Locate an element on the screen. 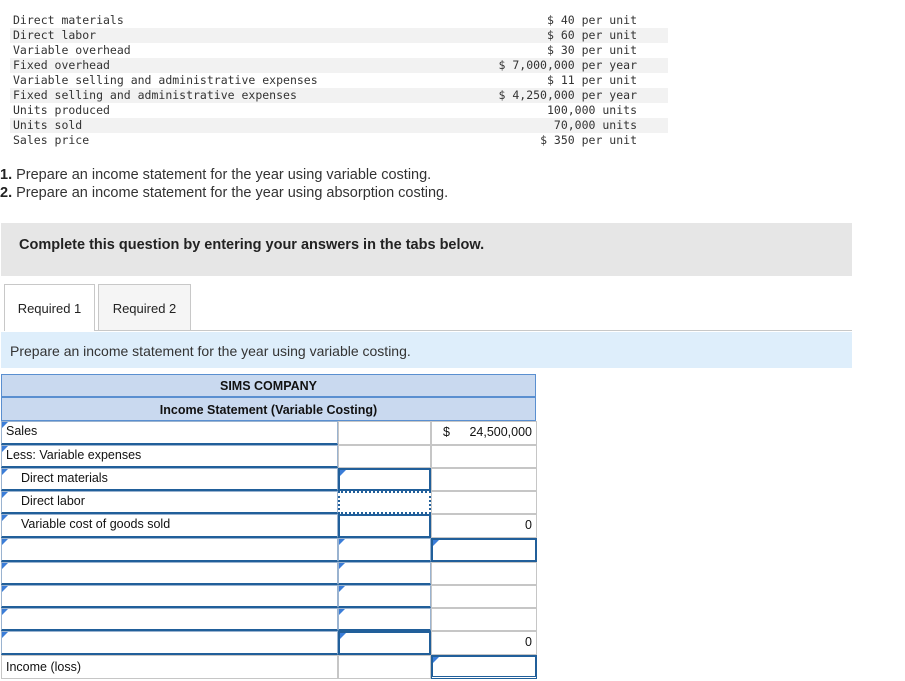  variable-cogs-amount: 0 is located at coordinates (484, 526).